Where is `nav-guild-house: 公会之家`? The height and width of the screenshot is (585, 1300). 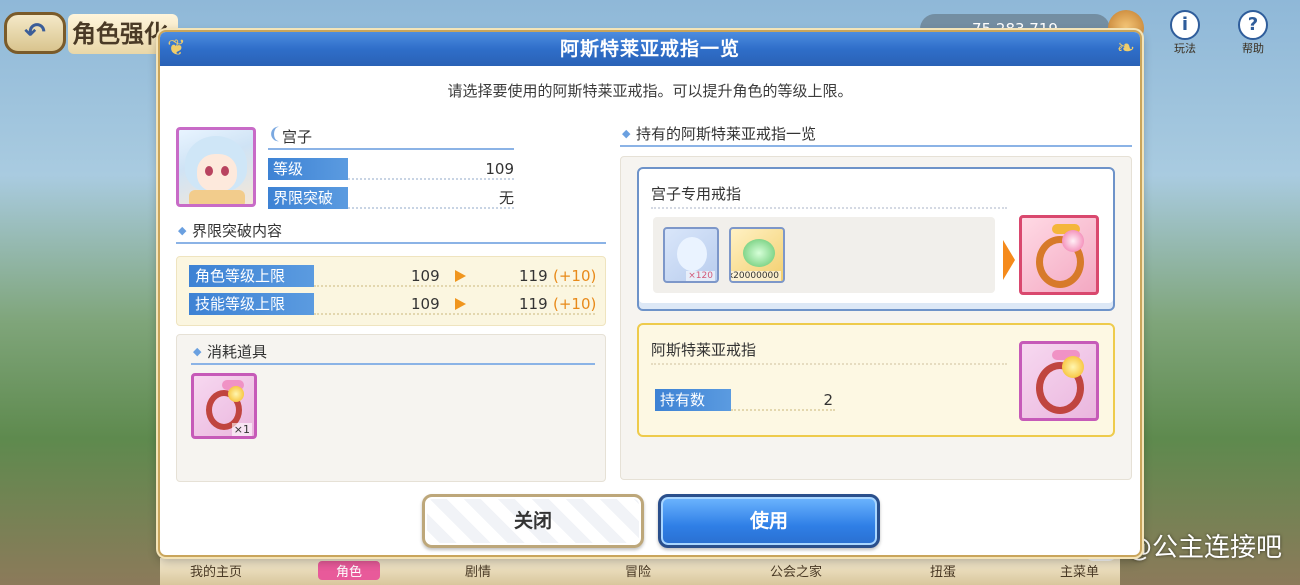 nav-guild-house: 公会之家 is located at coordinates (796, 570).